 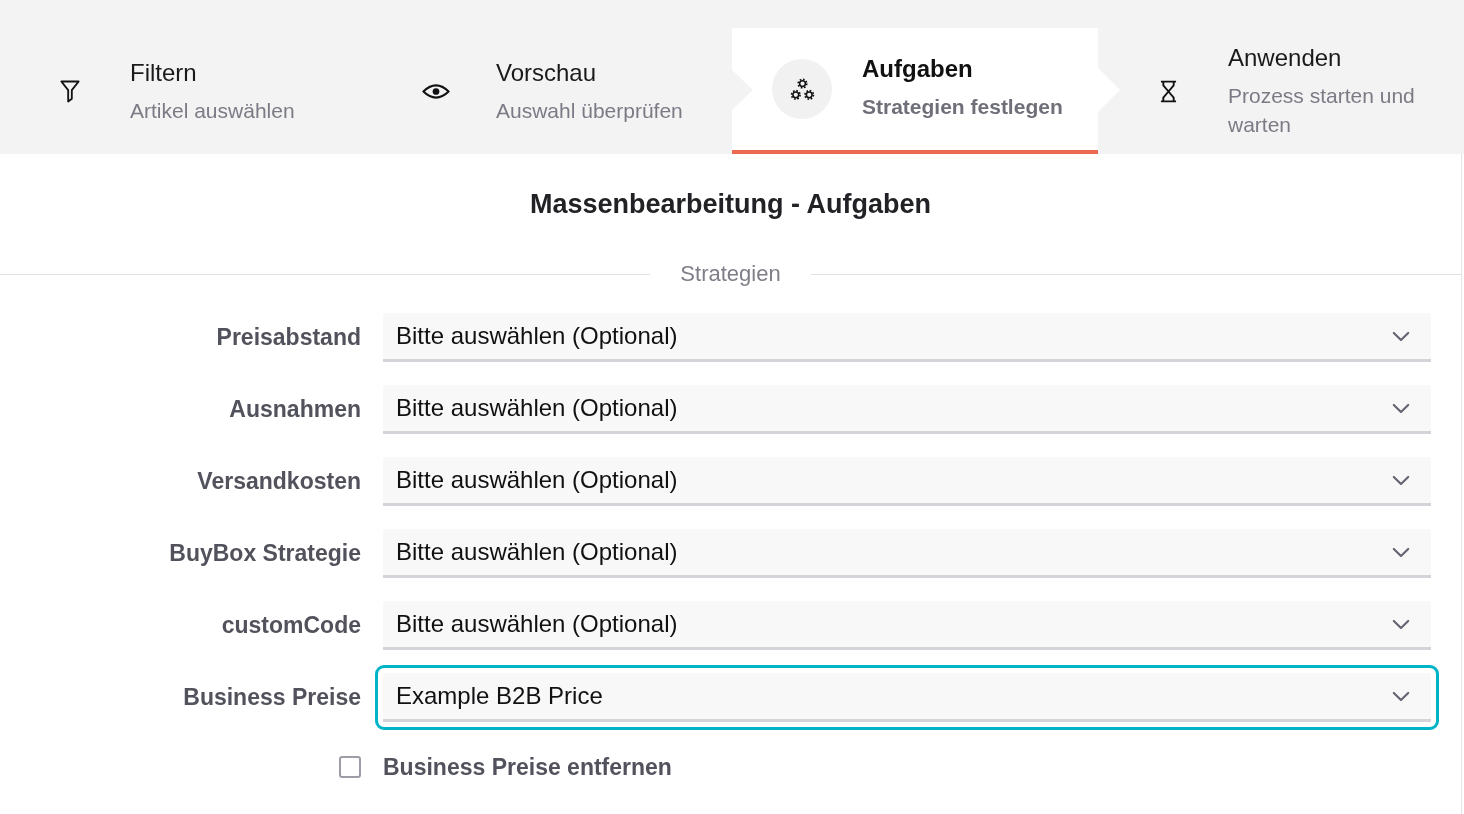 I want to click on field-label: Business Preise, so click(x=272, y=697).